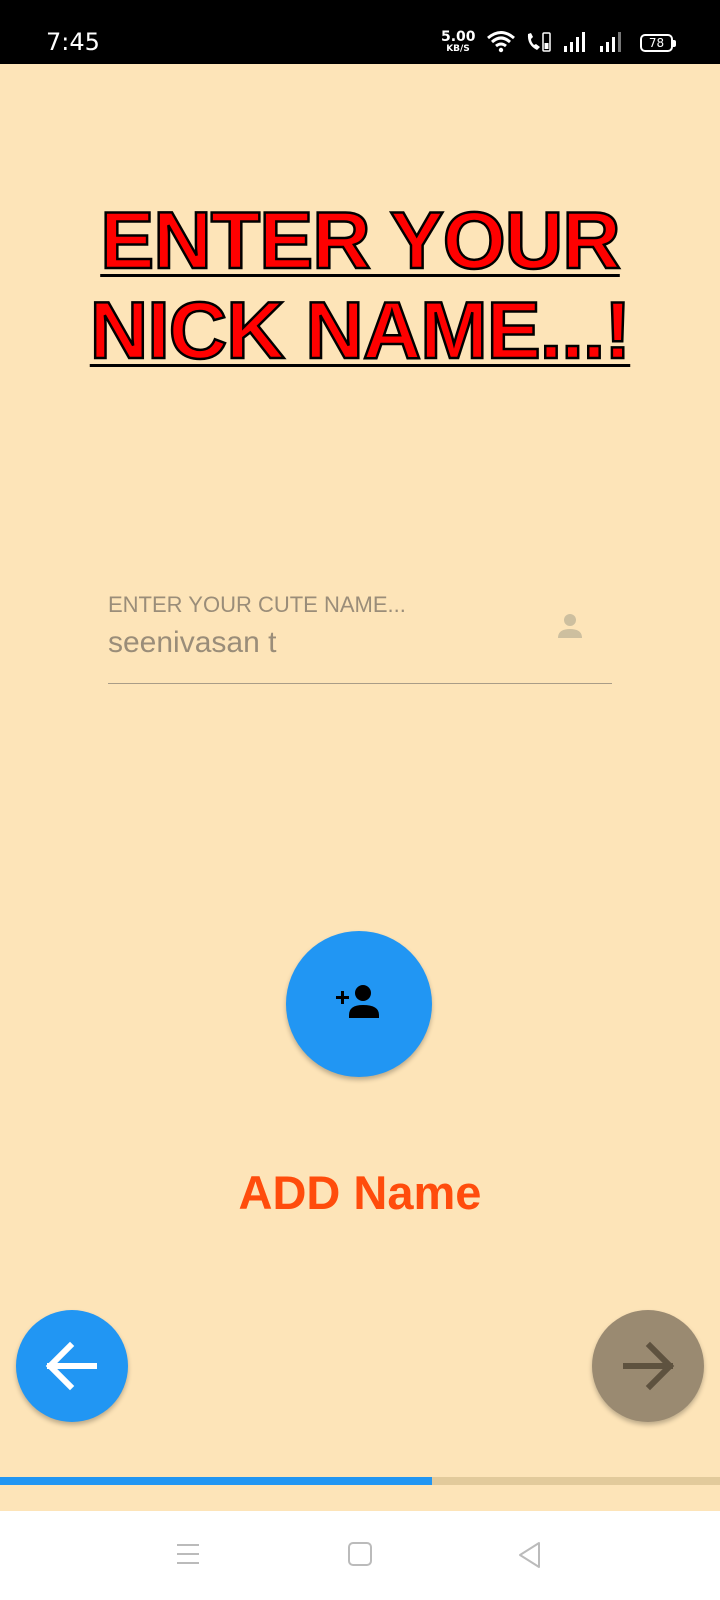  What do you see at coordinates (658, 43) in the screenshot?
I see `battery-indicator: 78` at bounding box center [658, 43].